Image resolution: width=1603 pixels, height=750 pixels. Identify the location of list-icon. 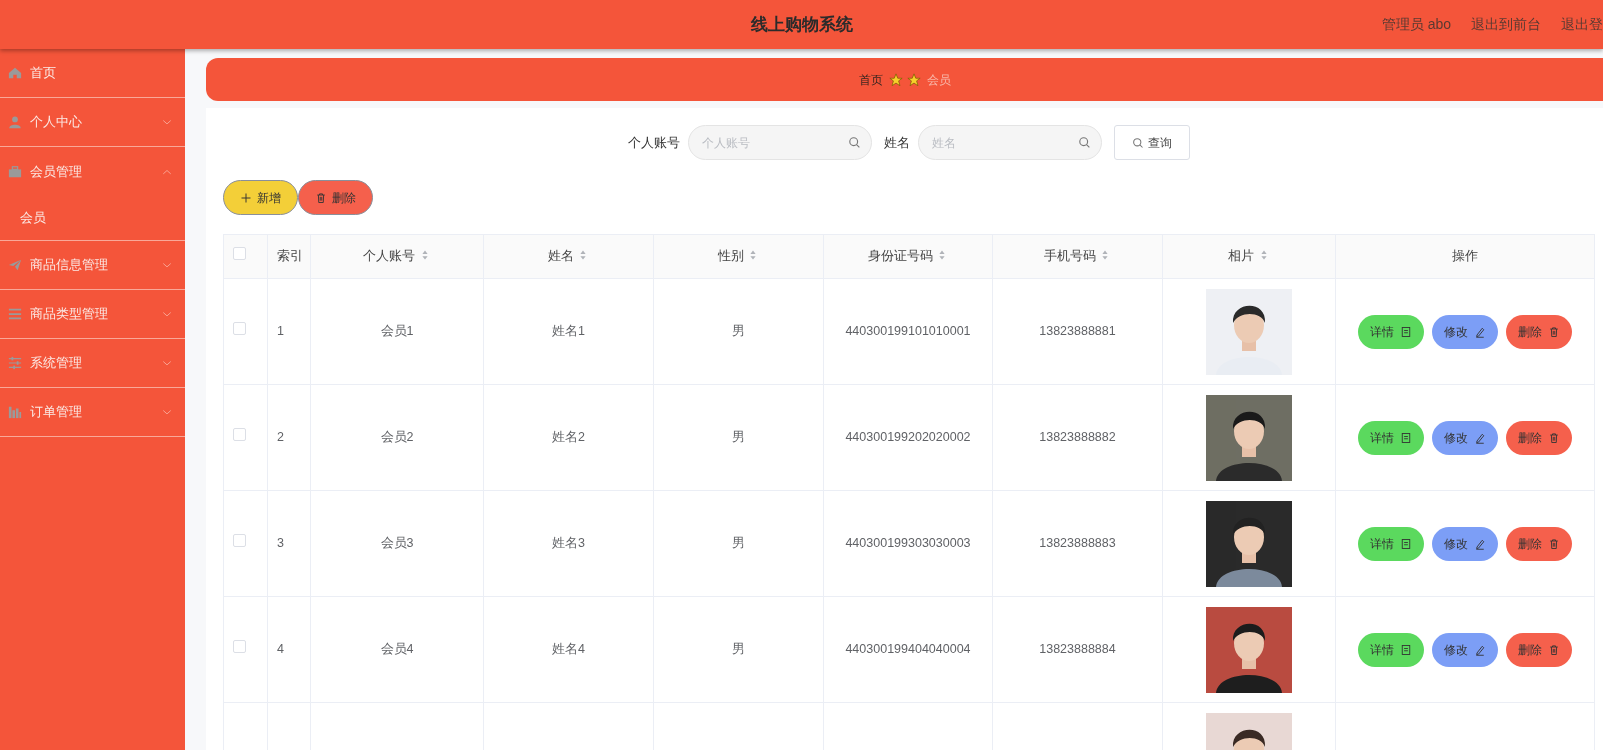
(15, 314).